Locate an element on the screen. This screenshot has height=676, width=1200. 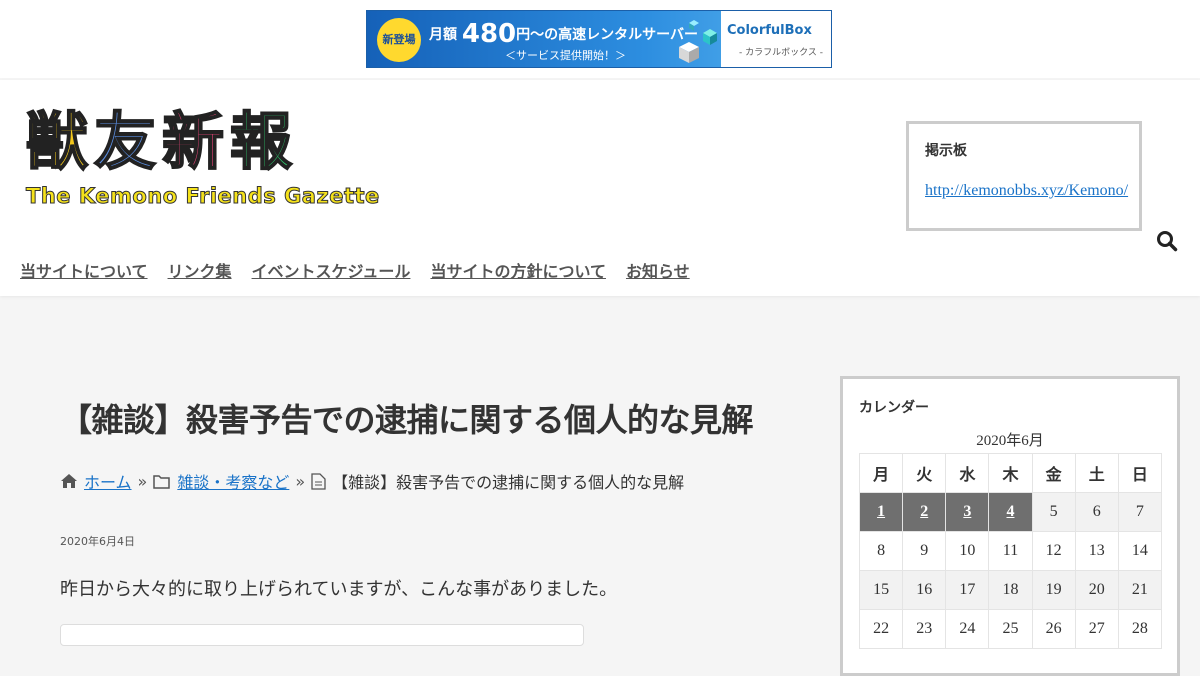
calendar-day-link: 1 is located at coordinates (881, 511).